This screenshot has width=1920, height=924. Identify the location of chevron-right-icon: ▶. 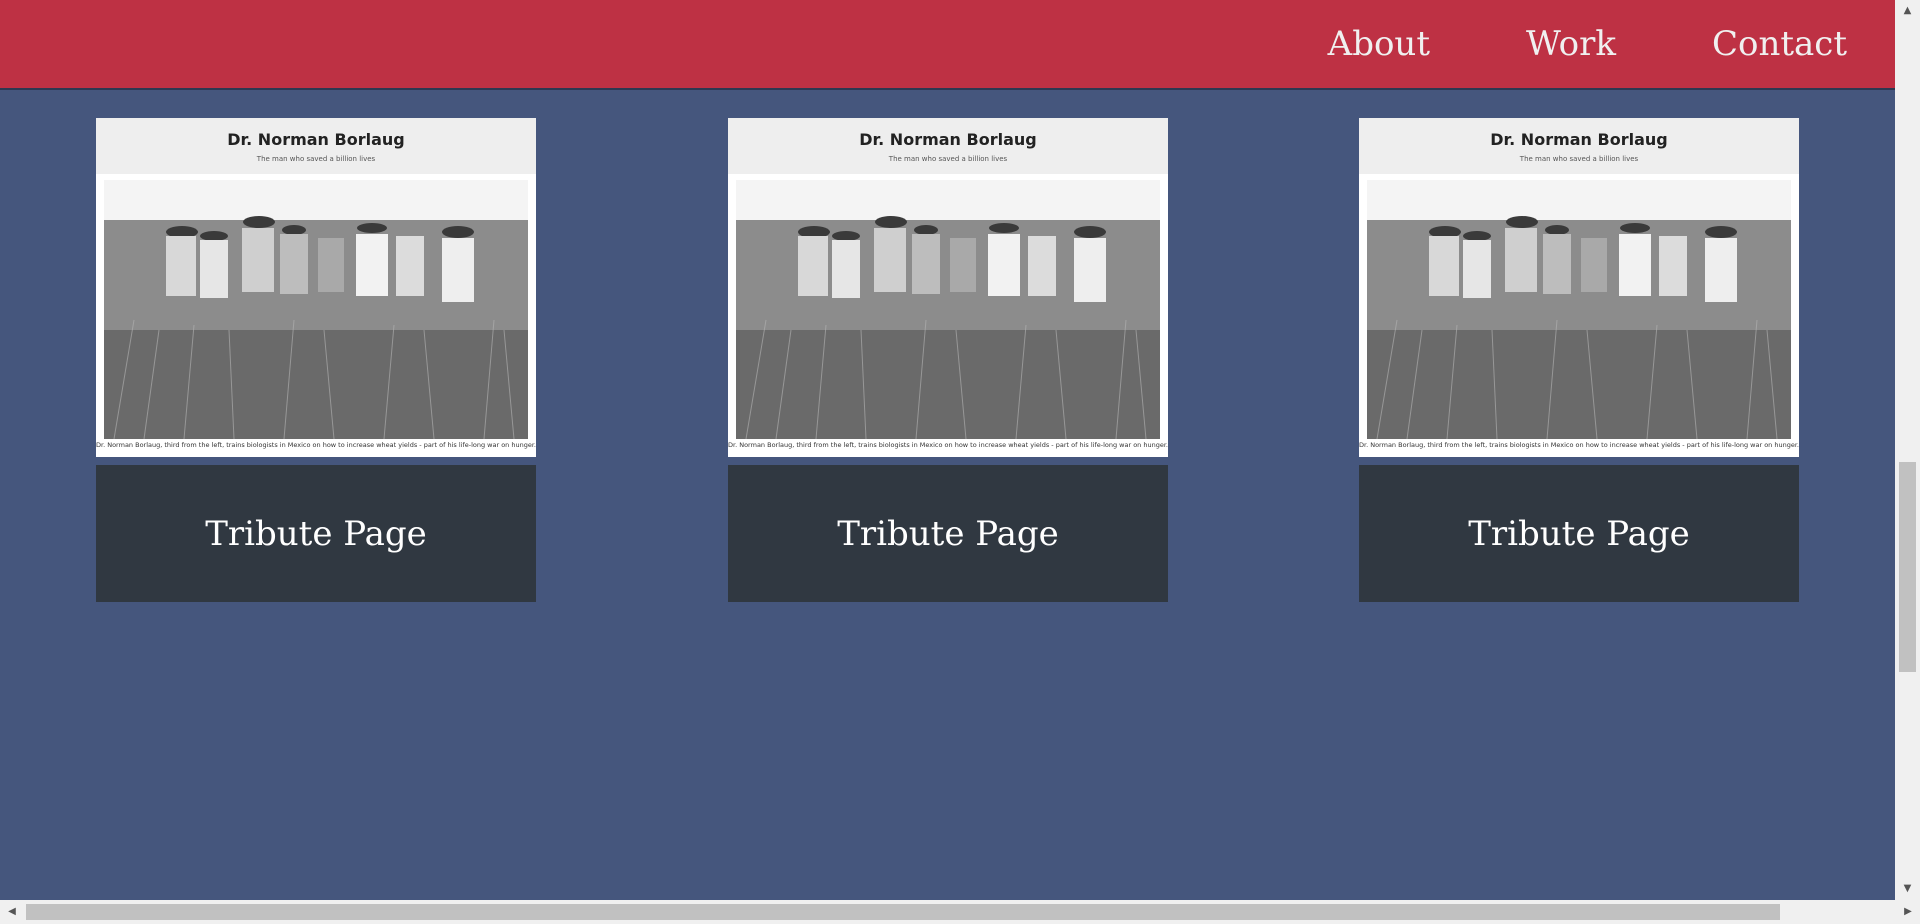
(1908, 912).